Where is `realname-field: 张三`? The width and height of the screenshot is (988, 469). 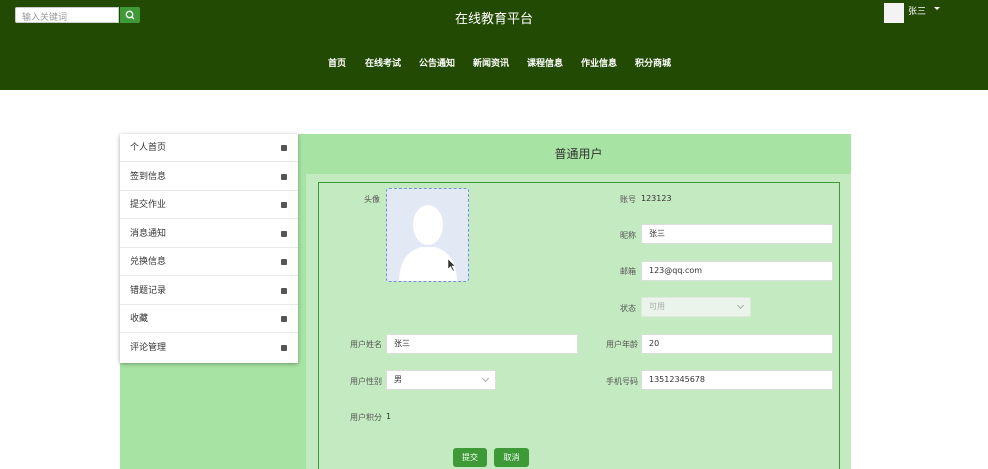 realname-field: 张三 is located at coordinates (482, 344).